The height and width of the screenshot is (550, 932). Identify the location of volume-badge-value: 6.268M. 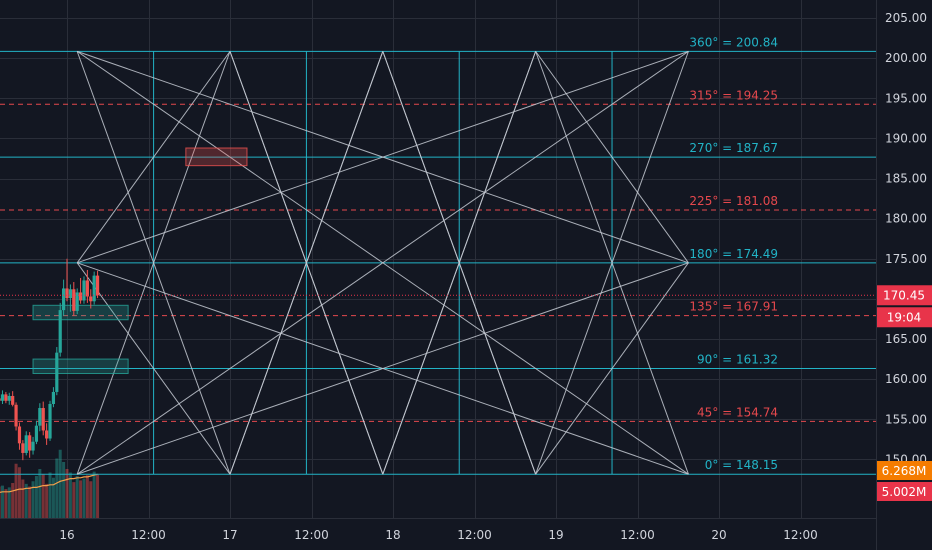
(904, 471).